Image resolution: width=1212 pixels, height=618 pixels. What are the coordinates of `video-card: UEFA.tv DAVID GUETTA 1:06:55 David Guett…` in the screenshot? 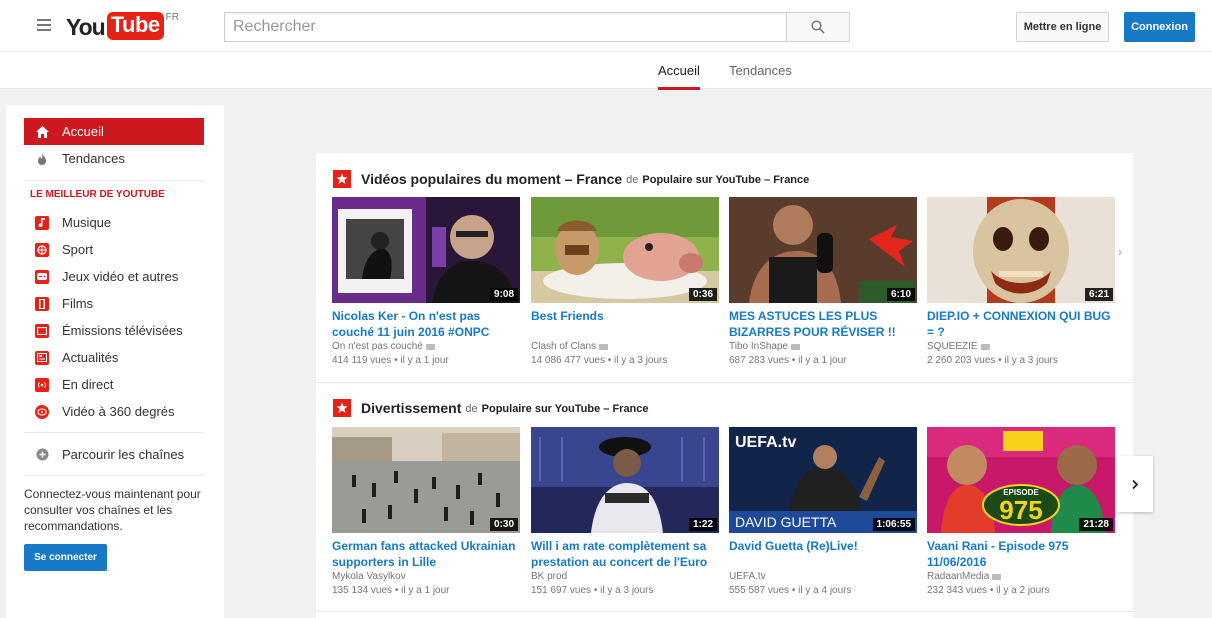 It's located at (823, 512).